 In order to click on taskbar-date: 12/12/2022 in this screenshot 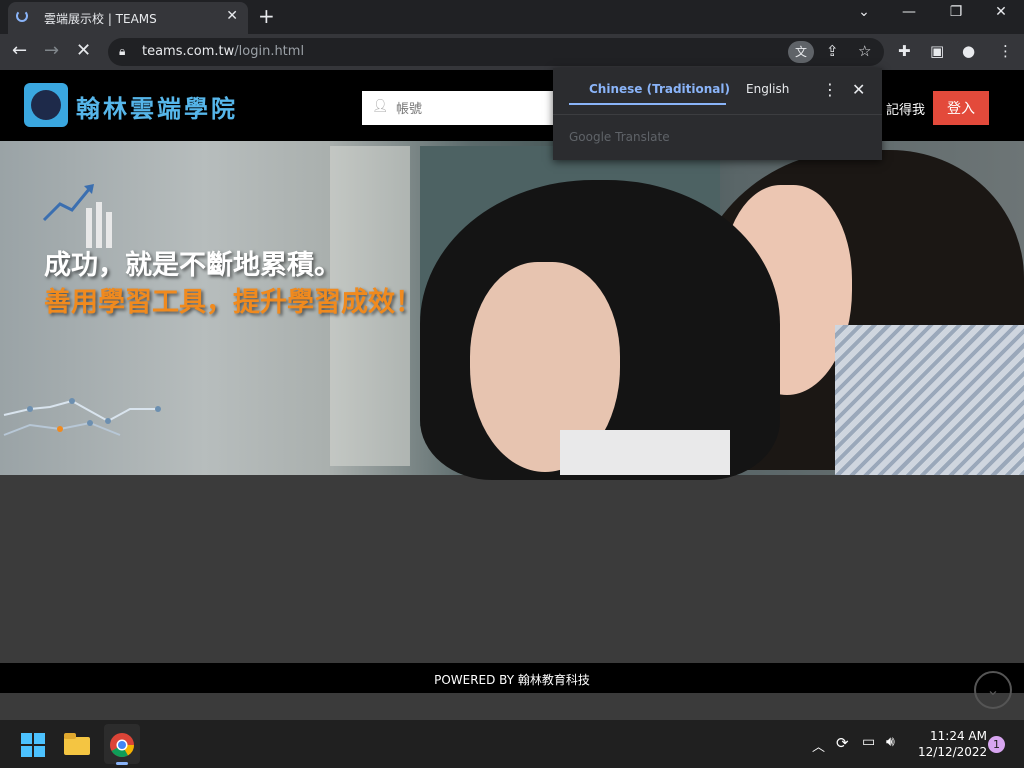, I will do `click(952, 752)`.